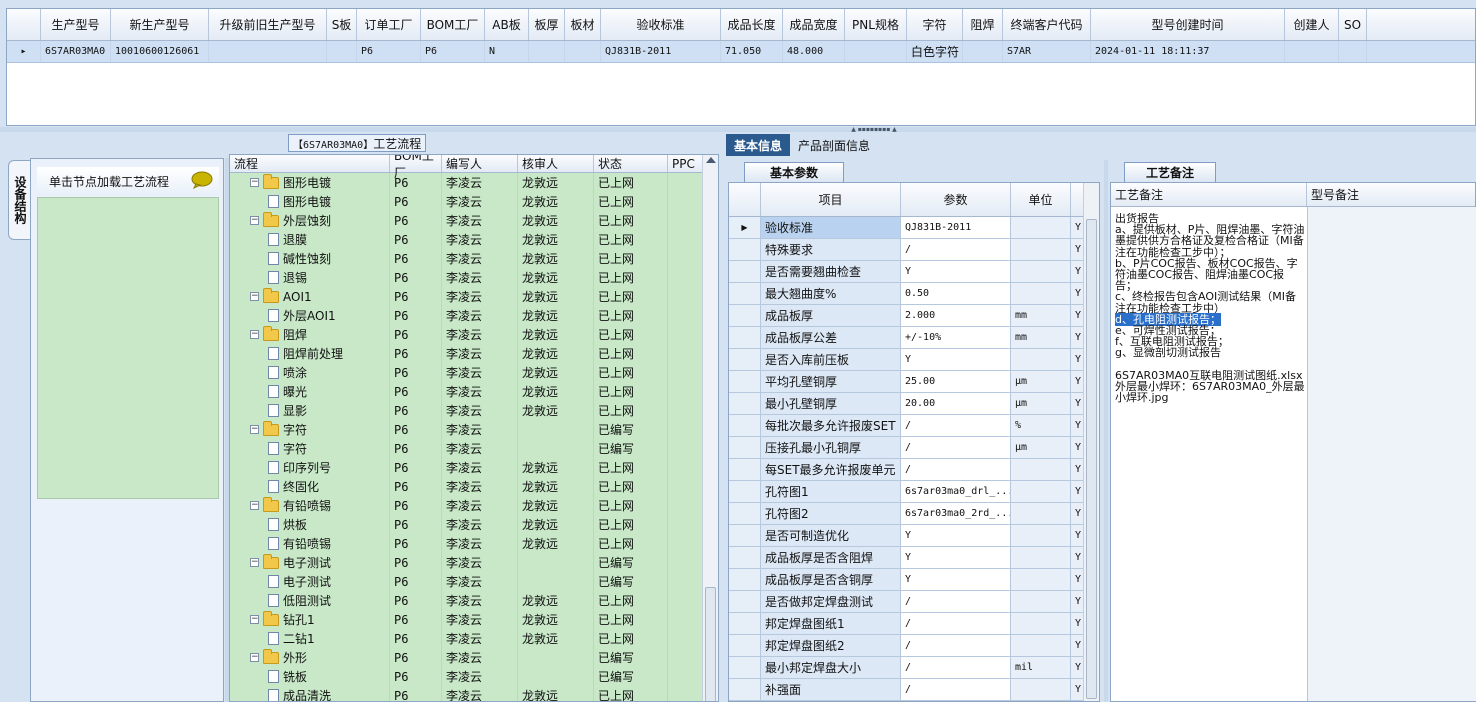 The width and height of the screenshot is (1476, 702). What do you see at coordinates (474, 693) in the screenshot?
I see `tree-row: 成品清洗 P6 李凌云 龙敦远 已上网` at bounding box center [474, 693].